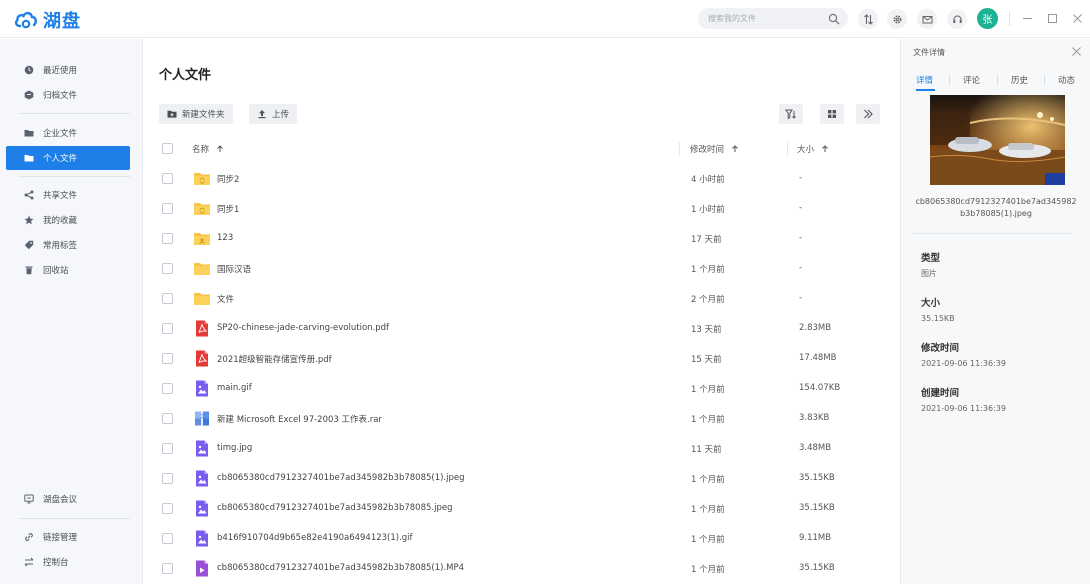  Describe the element at coordinates (815, 328) in the screenshot. I see `file-size: 2.83MB` at that location.